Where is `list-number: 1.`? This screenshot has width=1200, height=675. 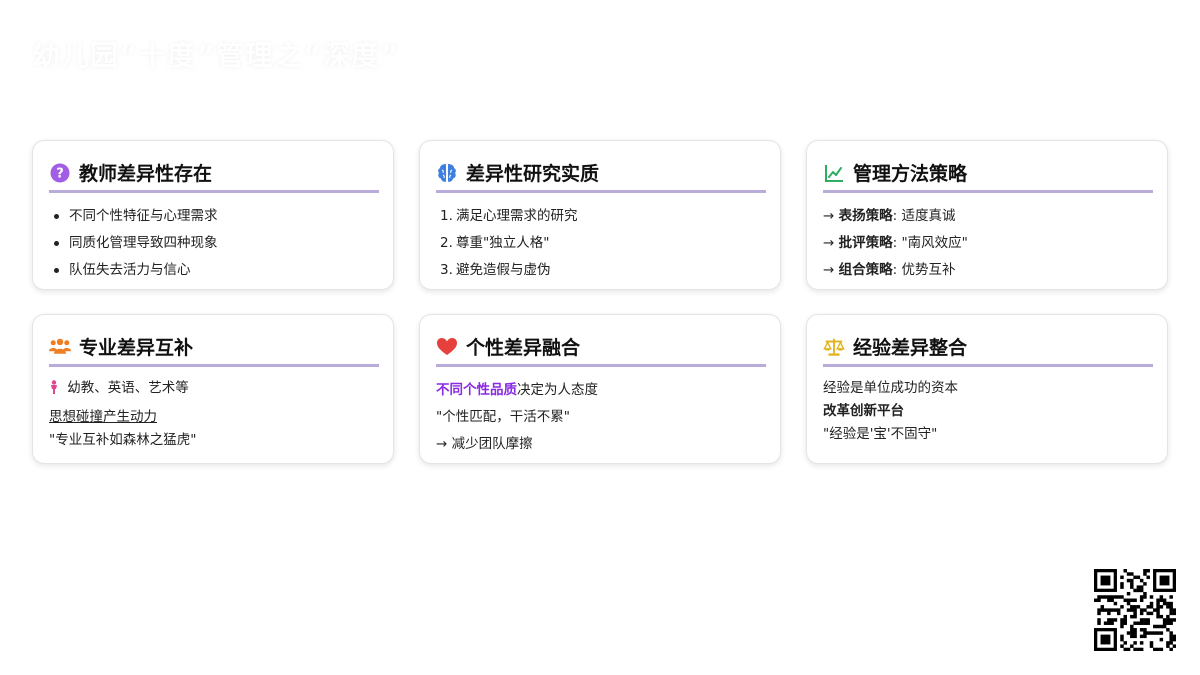
list-number: 1. is located at coordinates (446, 216).